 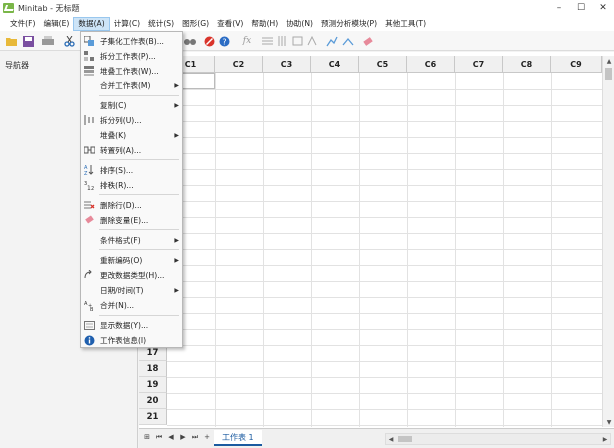 What do you see at coordinates (89, 170) in the screenshot?
I see `sort-icon: AZ` at bounding box center [89, 170].